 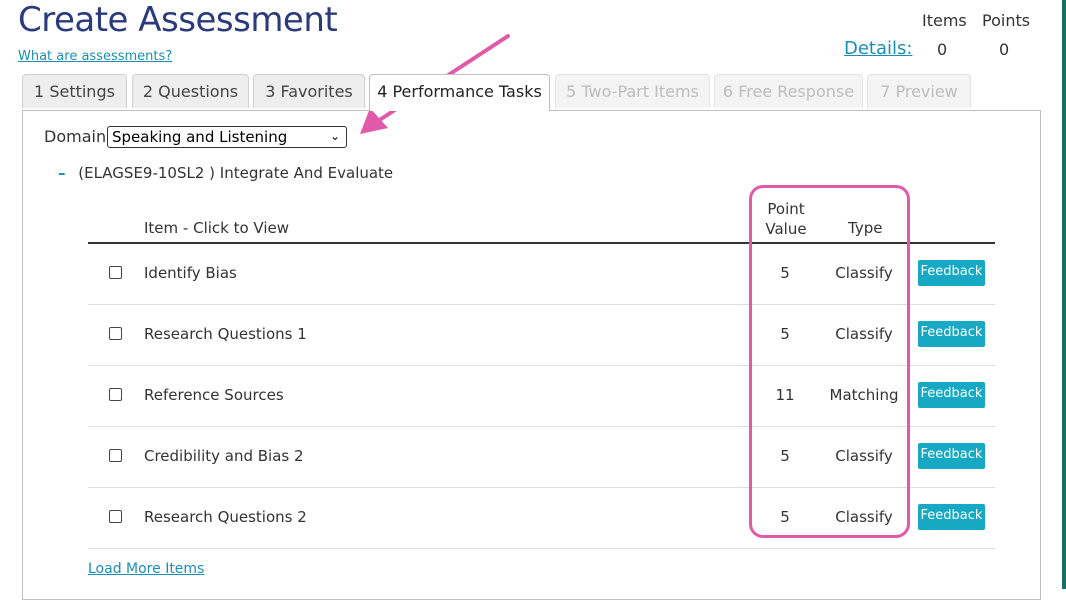 What do you see at coordinates (788, 91) in the screenshot?
I see `tab-free-response: 6 Free Response` at bounding box center [788, 91].